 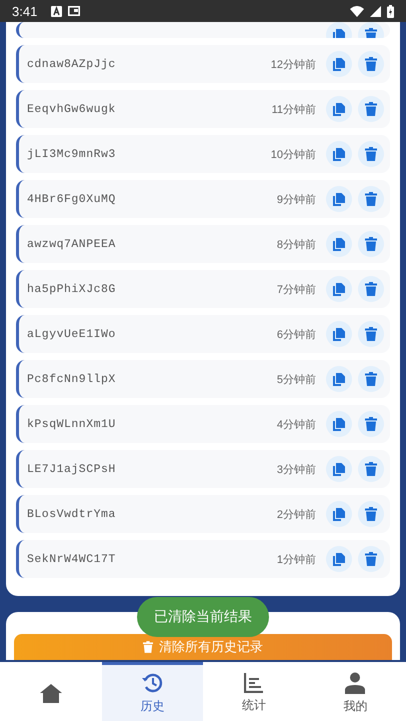 What do you see at coordinates (296, 289) in the screenshot?
I see `timestamp: 7分钟前` at bounding box center [296, 289].